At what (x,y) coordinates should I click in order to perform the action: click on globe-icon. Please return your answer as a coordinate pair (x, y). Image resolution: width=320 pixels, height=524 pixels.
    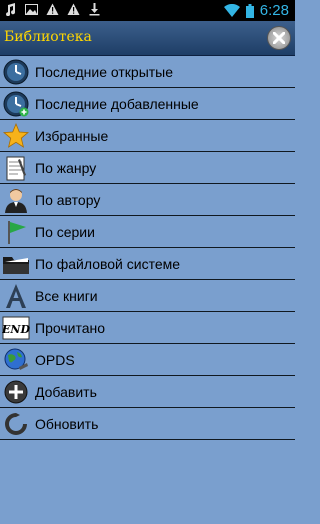
    Looking at the image, I should click on (16, 360).